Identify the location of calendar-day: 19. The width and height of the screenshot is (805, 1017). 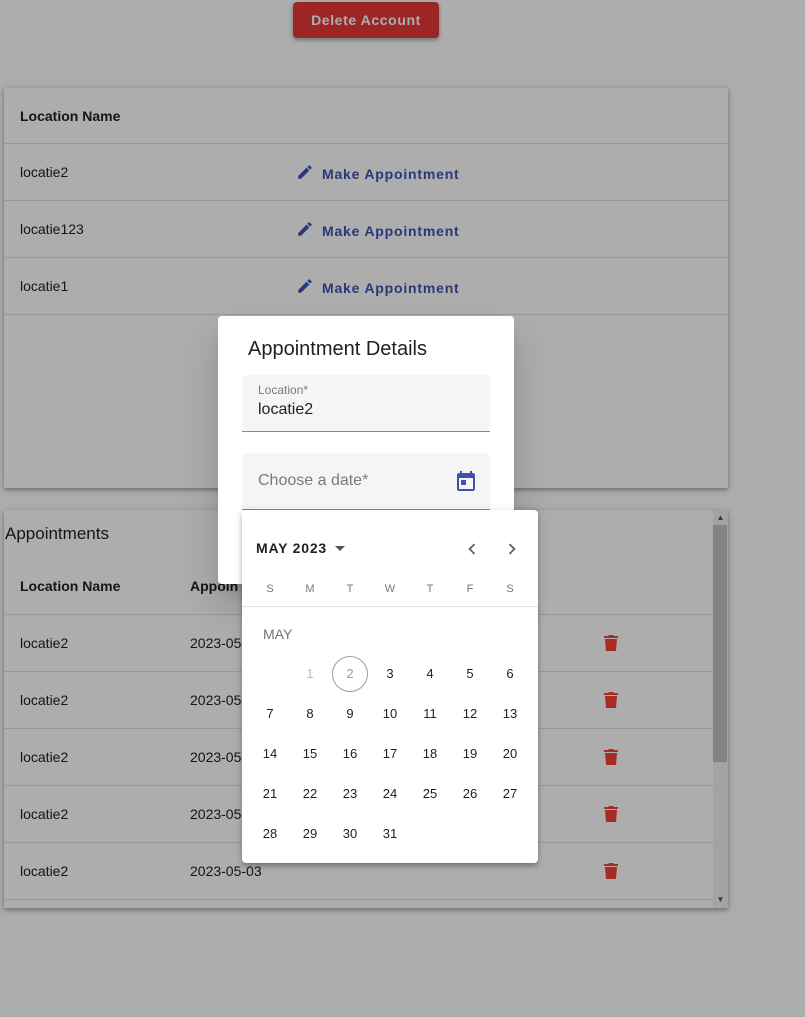
(470, 754).